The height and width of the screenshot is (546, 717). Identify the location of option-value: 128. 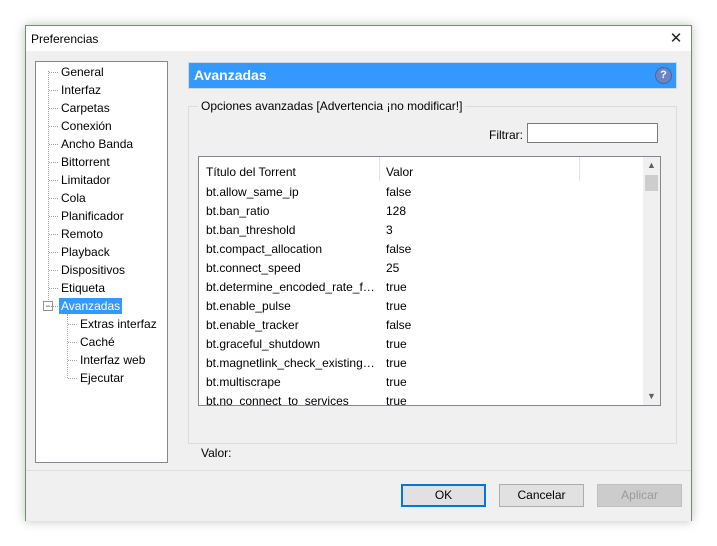
(396, 211).